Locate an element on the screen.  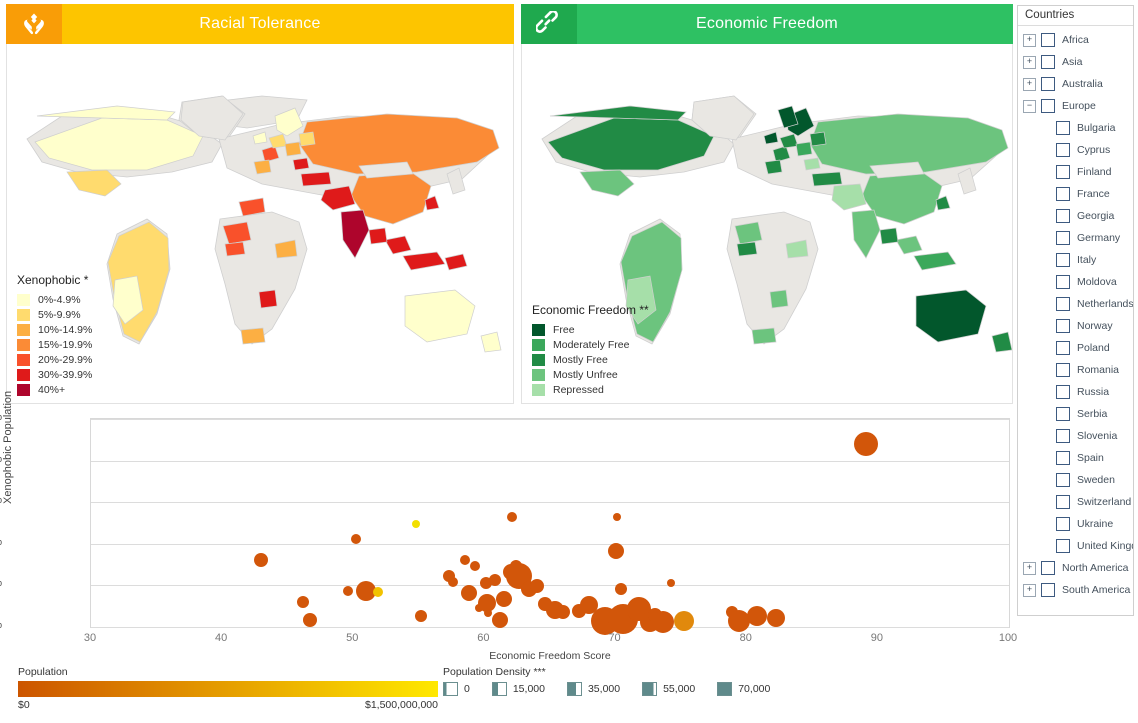
tree-node-asia: + Asia is located at coordinates (1075, 62).